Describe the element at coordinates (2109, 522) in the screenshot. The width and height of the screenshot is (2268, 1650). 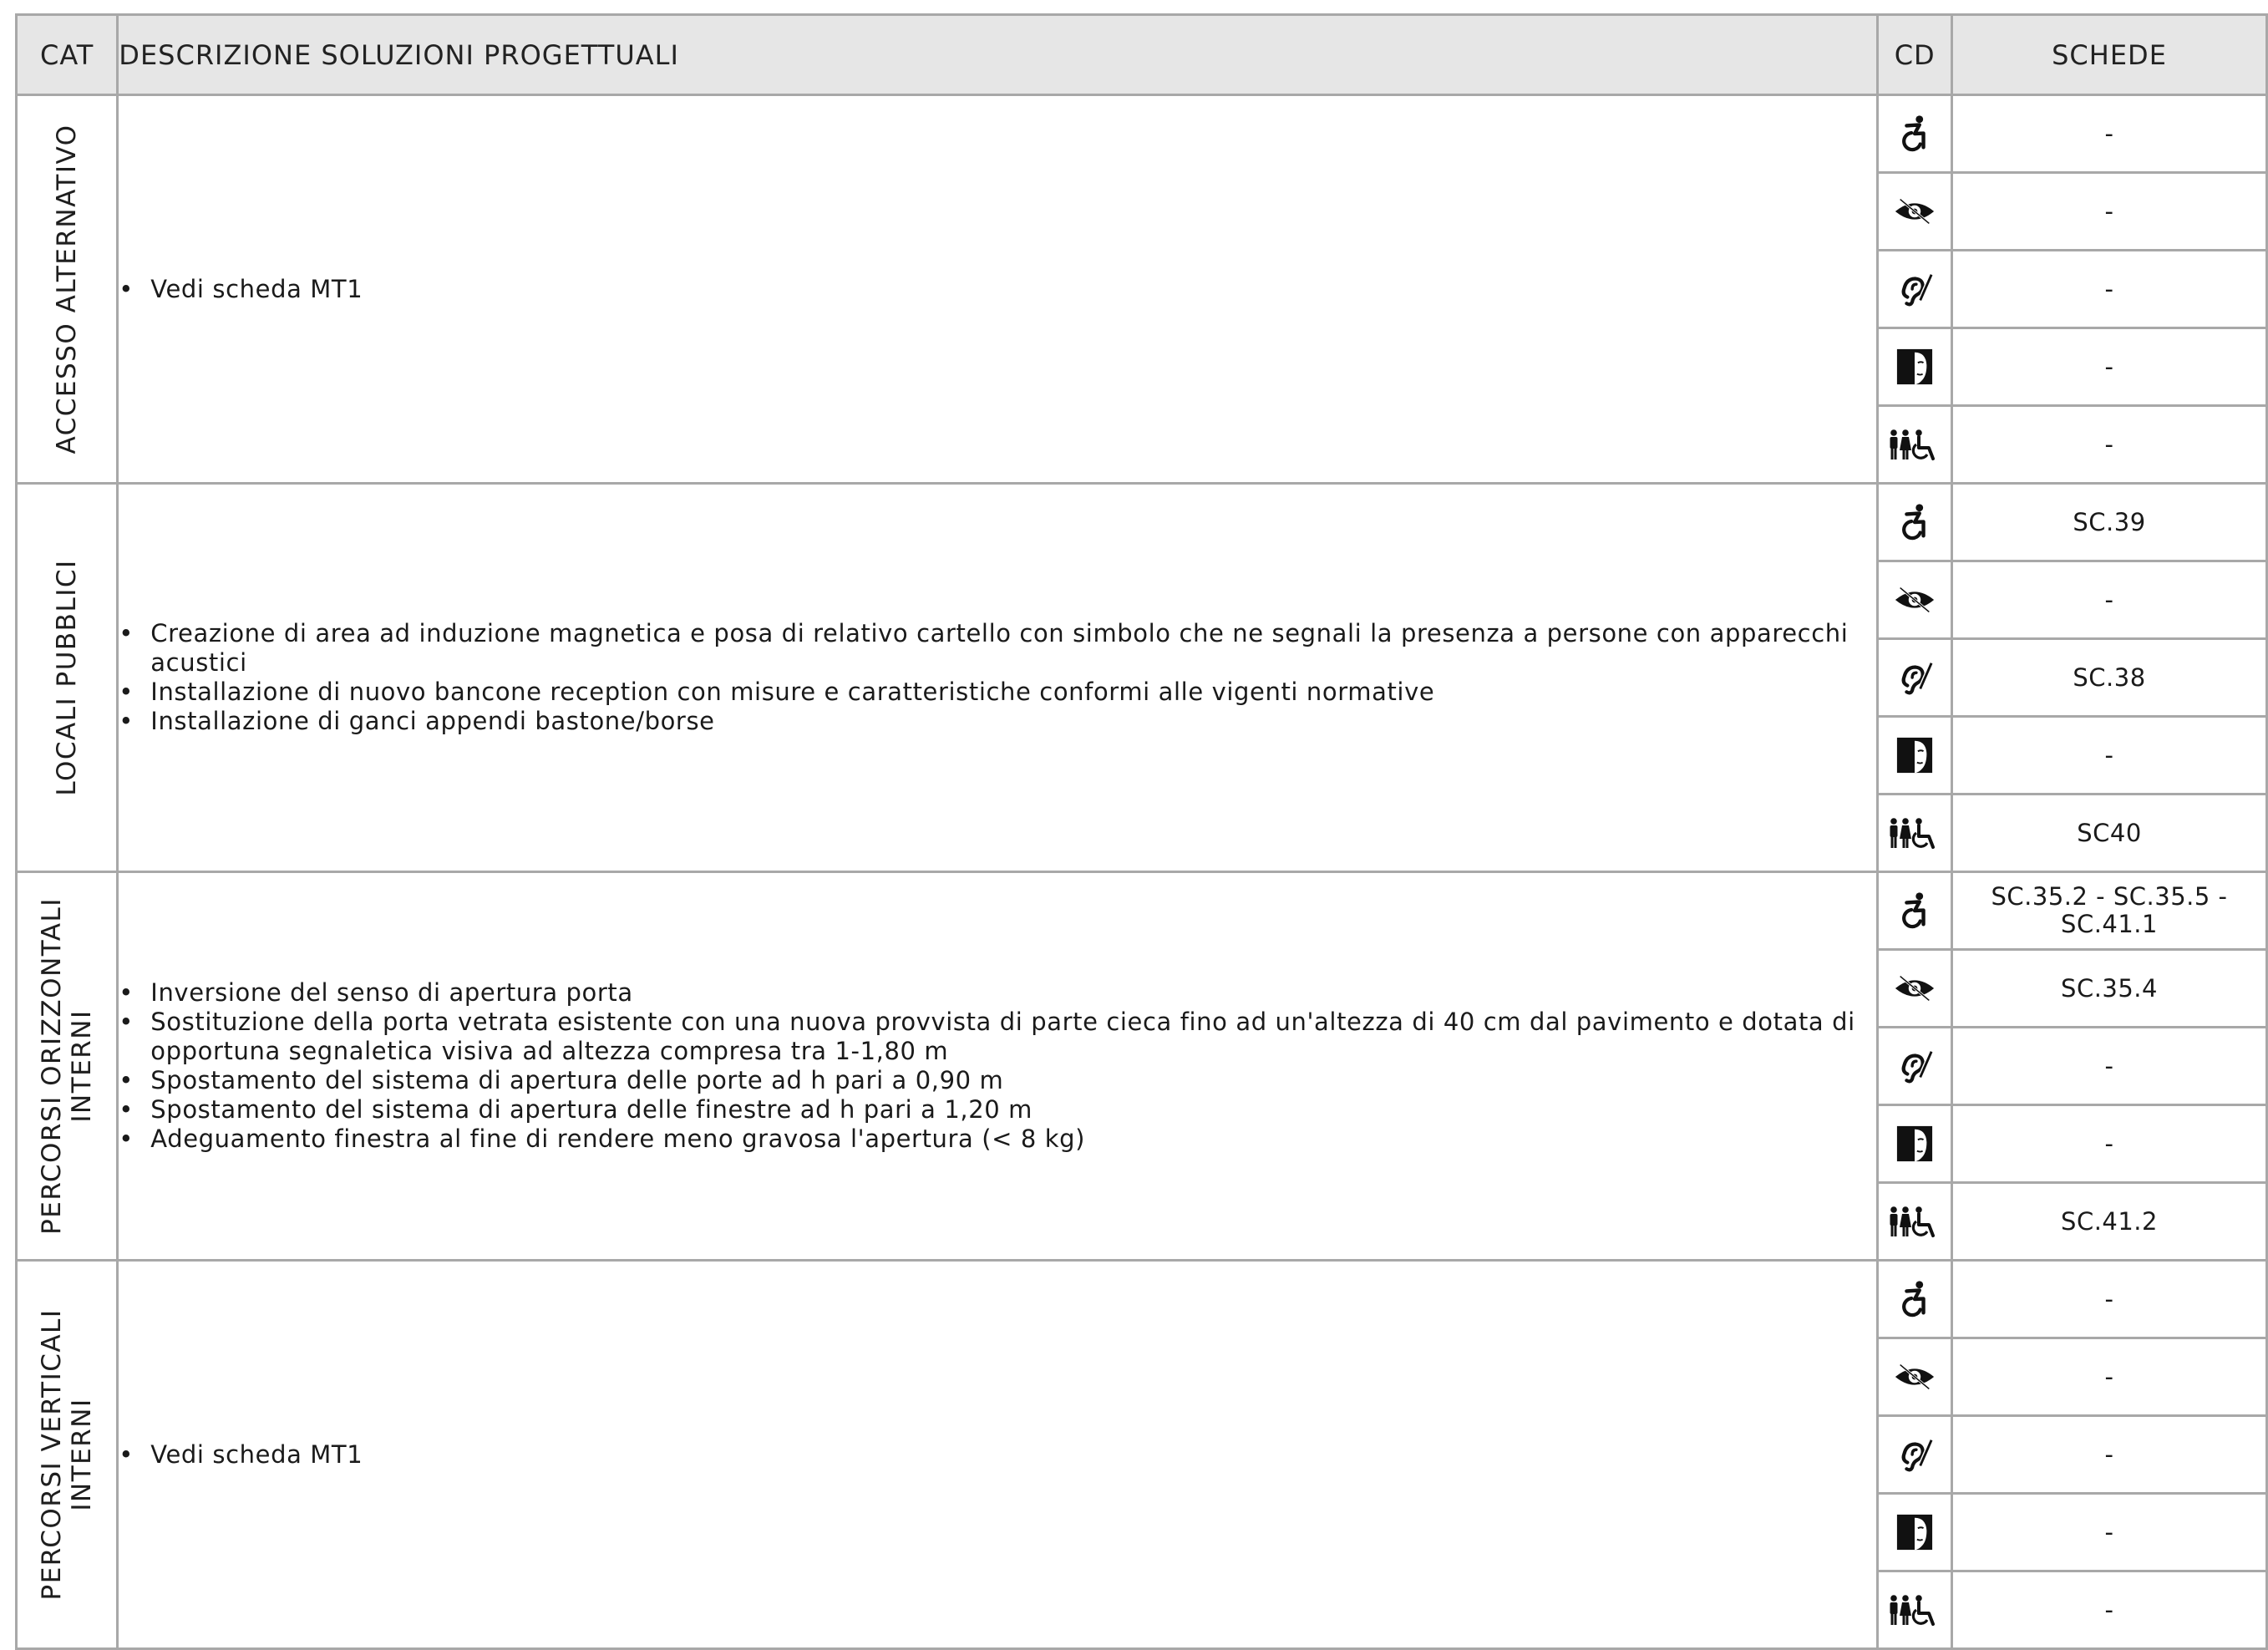
I see `scheda-reference: SC.39` at that location.